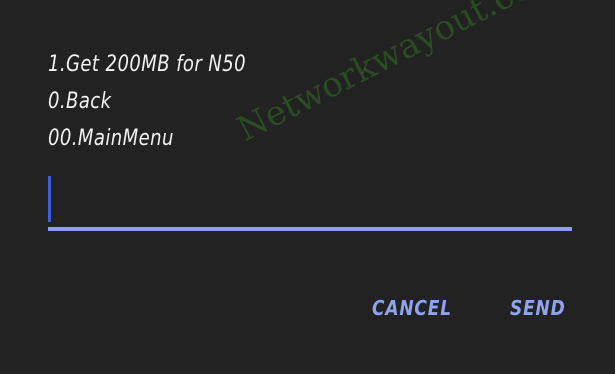 The height and width of the screenshot is (374, 615). What do you see at coordinates (412, 308) in the screenshot?
I see `cancel-button: CANCEL` at bounding box center [412, 308].